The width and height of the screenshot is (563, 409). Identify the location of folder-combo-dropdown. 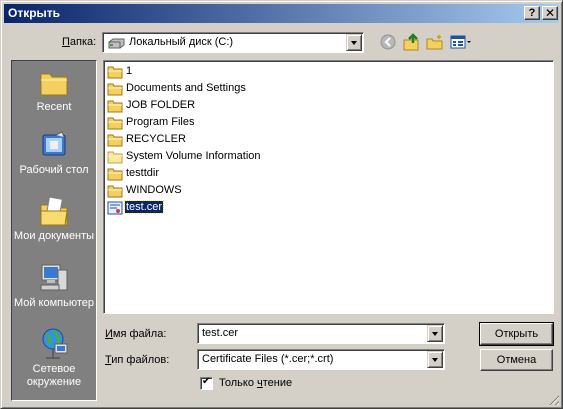
(354, 42).